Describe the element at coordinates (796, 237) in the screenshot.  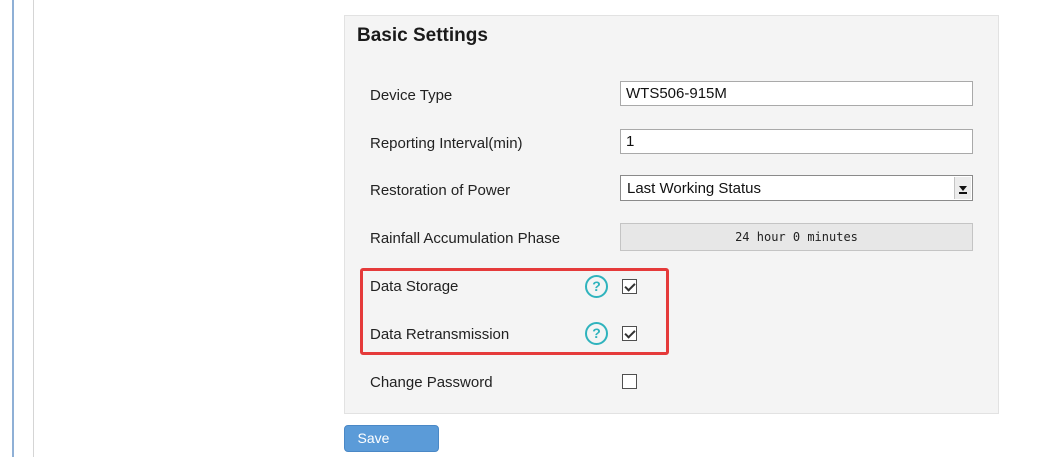
I see `rainfall-accumulation-phase-value: 24 hour 0 minutes` at that location.